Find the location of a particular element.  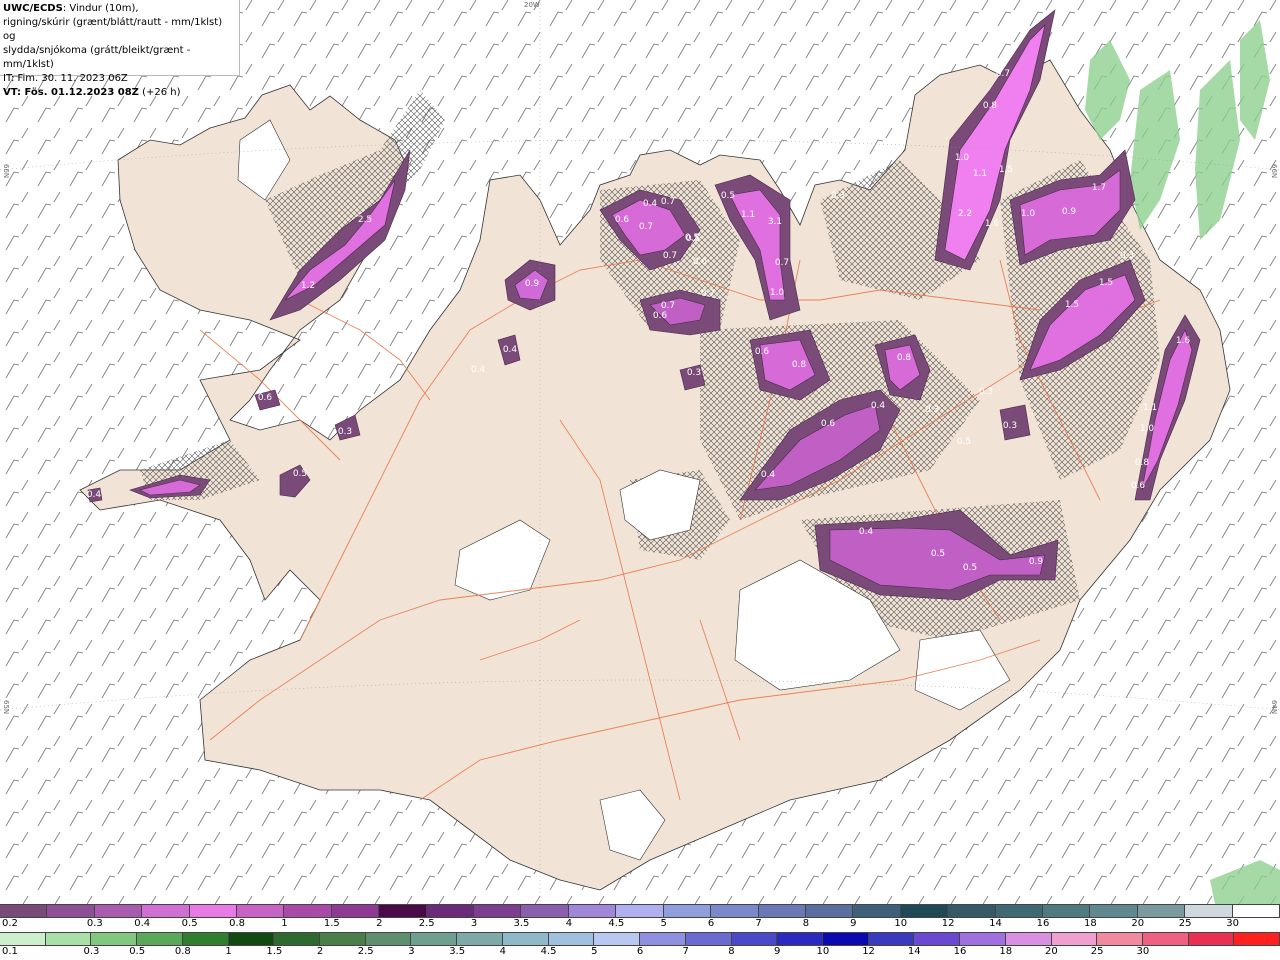

precip-value-label: 3.1 is located at coordinates (775, 222).